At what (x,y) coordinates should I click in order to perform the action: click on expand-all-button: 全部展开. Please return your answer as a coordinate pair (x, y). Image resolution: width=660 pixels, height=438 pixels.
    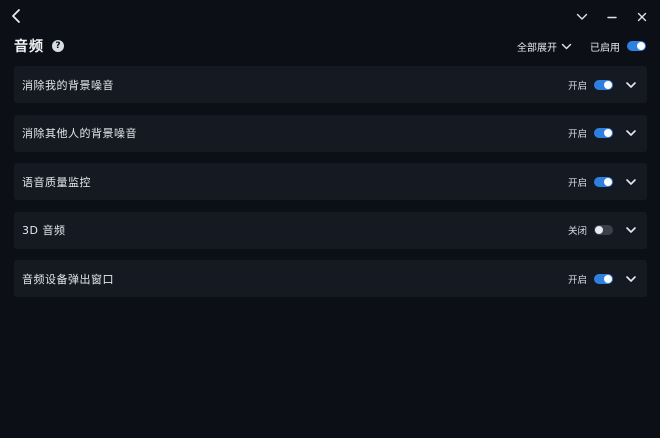
    Looking at the image, I should click on (544, 46).